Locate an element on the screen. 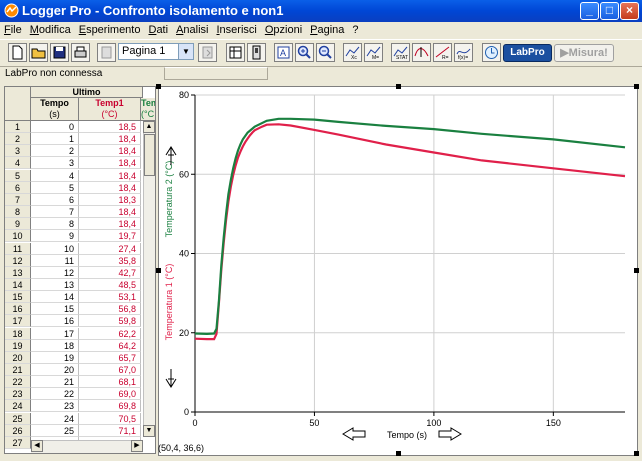 This screenshot has width=642, height=461. timer-button is located at coordinates (491, 52).